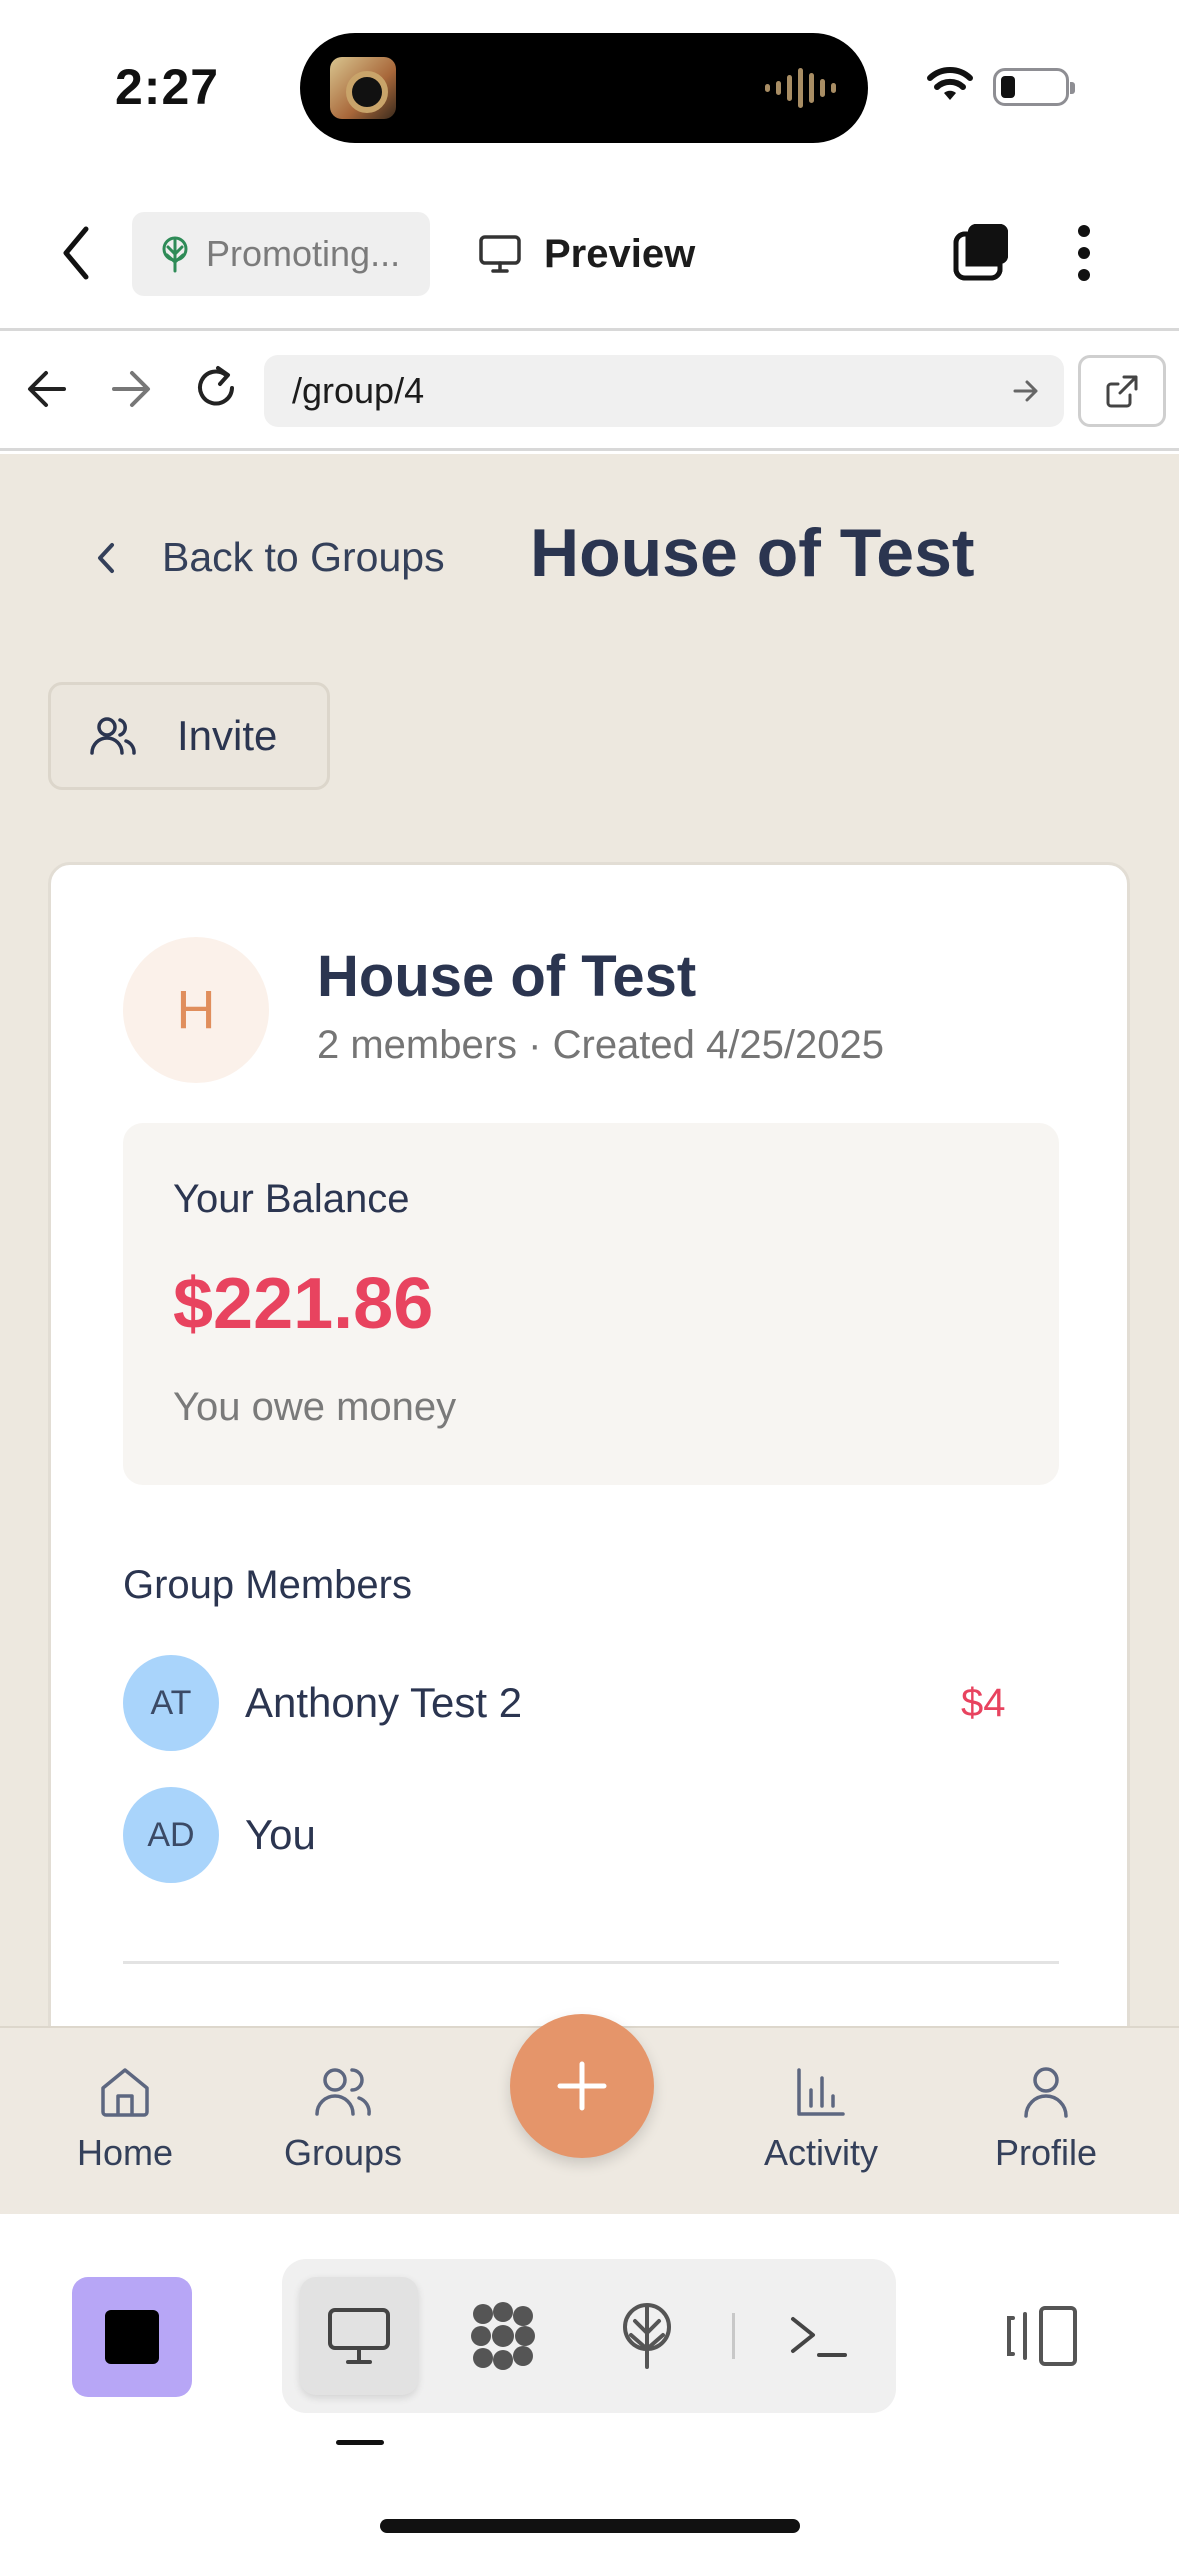 Image resolution: width=1179 pixels, height=2556 pixels. Describe the element at coordinates (196, 1010) in the screenshot. I see `group-avatar: H` at that location.